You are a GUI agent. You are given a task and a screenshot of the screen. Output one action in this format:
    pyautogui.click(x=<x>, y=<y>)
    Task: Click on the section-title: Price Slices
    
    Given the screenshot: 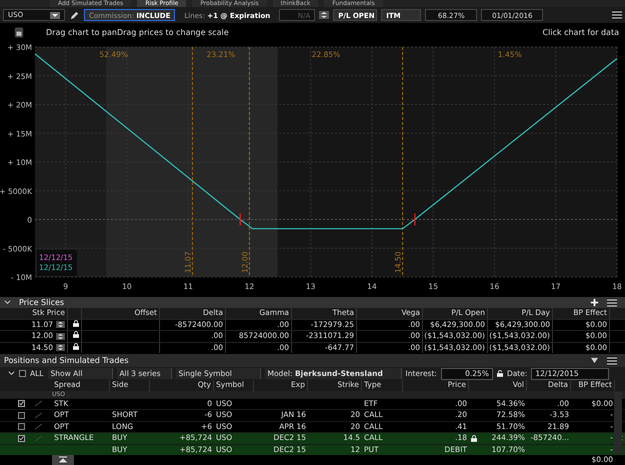 What is the action you would take?
    pyautogui.click(x=41, y=302)
    